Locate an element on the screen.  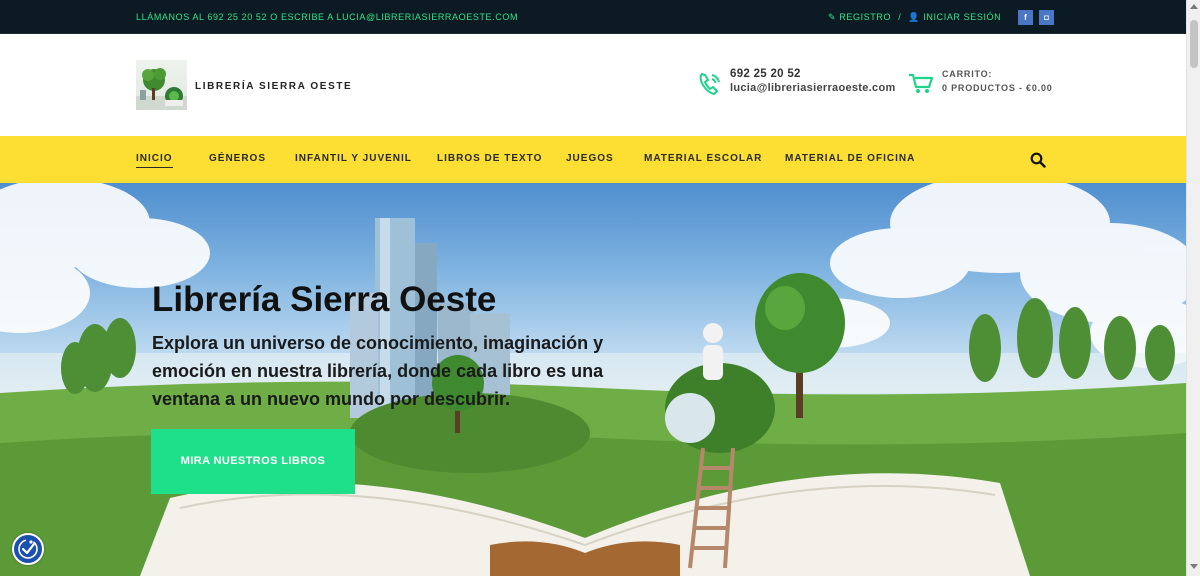
accessibility-button is located at coordinates (28, 549).